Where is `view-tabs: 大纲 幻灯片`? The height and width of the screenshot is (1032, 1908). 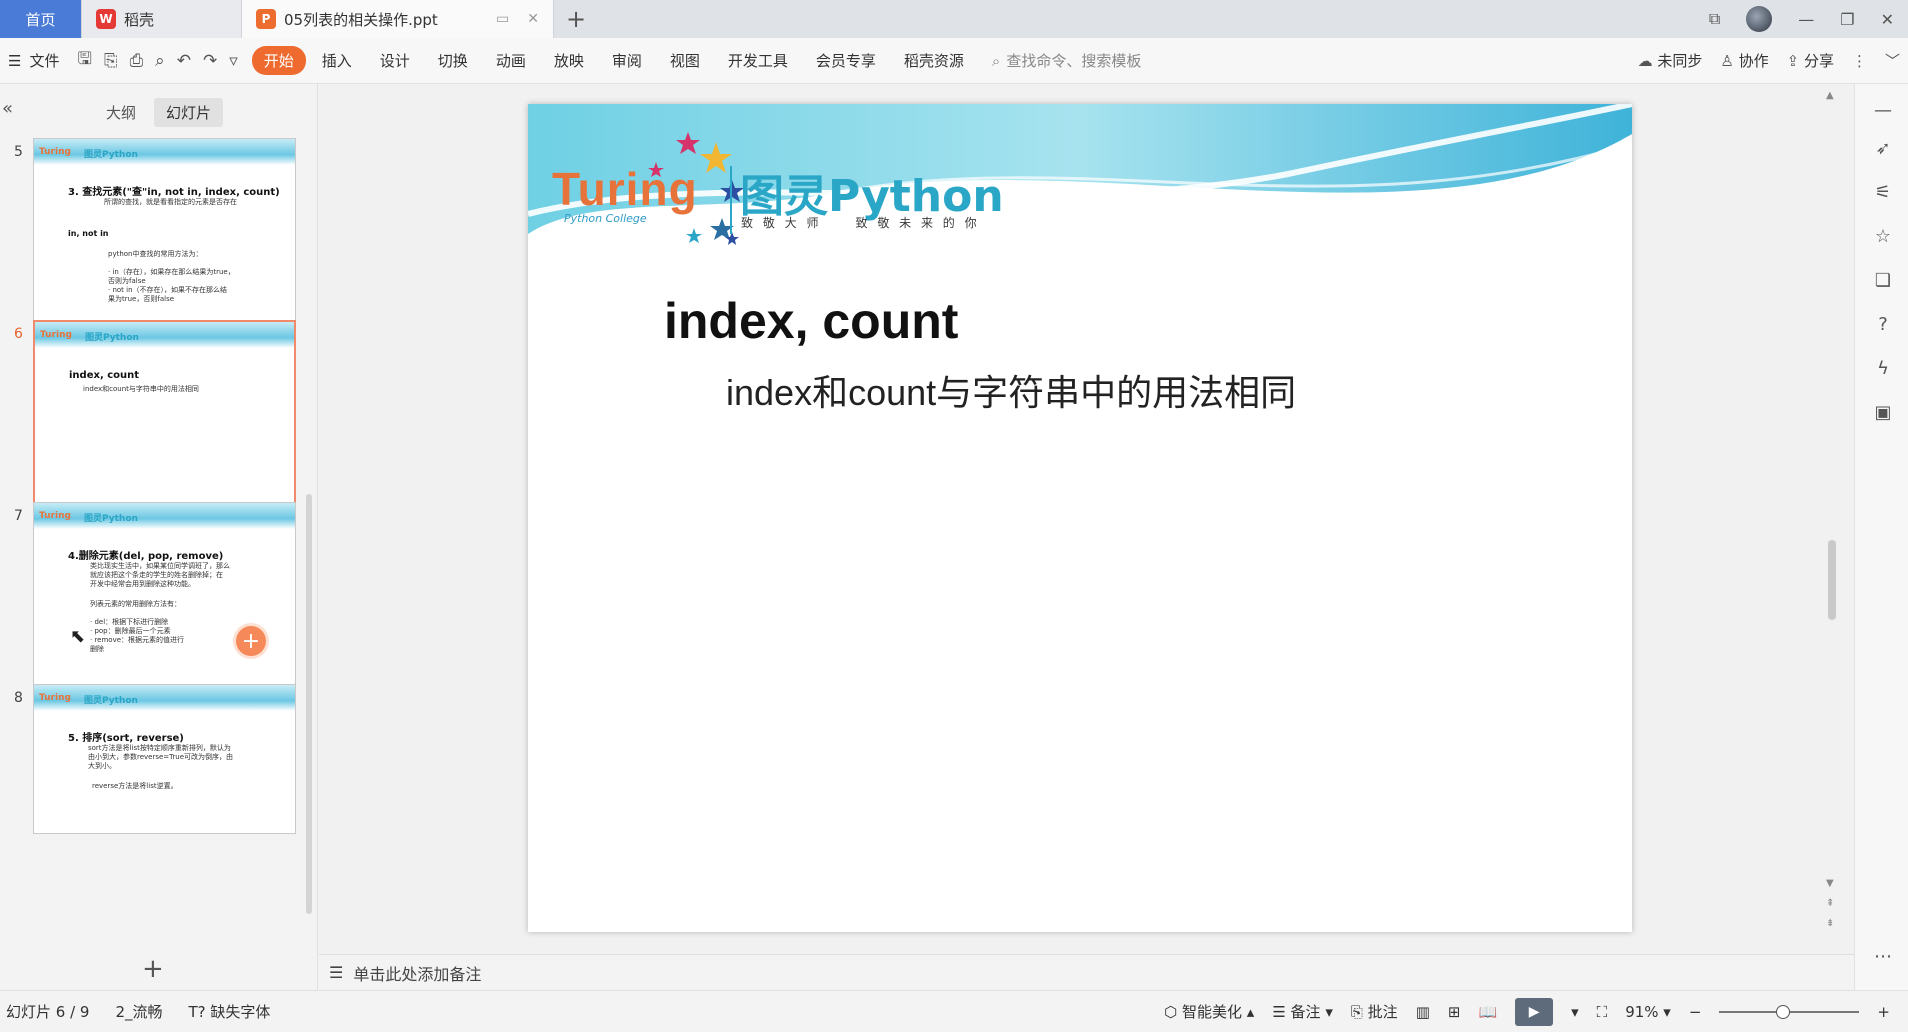
view-tabs: 大纲 幻灯片 is located at coordinates (159, 112).